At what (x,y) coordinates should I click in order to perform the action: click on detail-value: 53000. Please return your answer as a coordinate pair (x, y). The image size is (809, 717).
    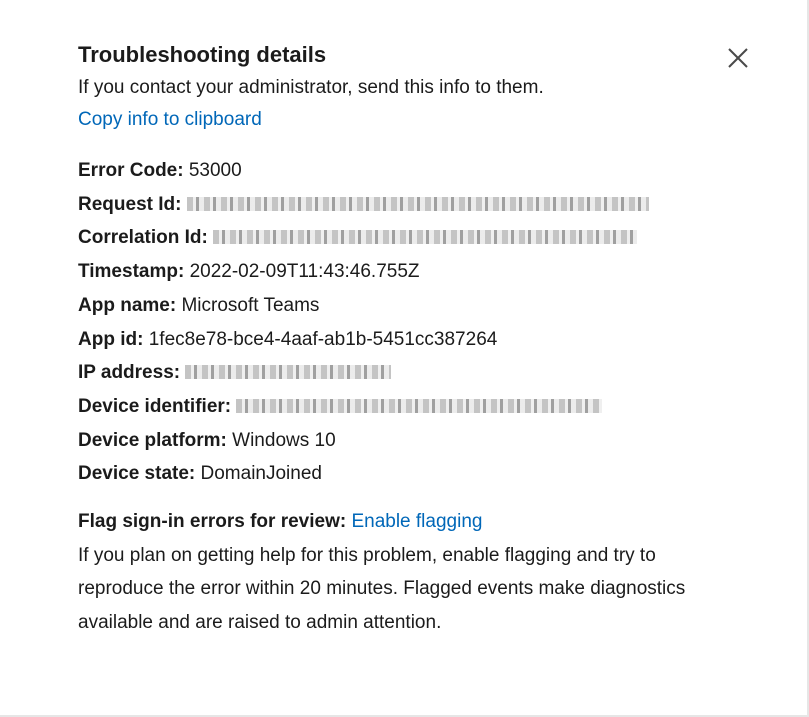
    Looking at the image, I should click on (215, 170).